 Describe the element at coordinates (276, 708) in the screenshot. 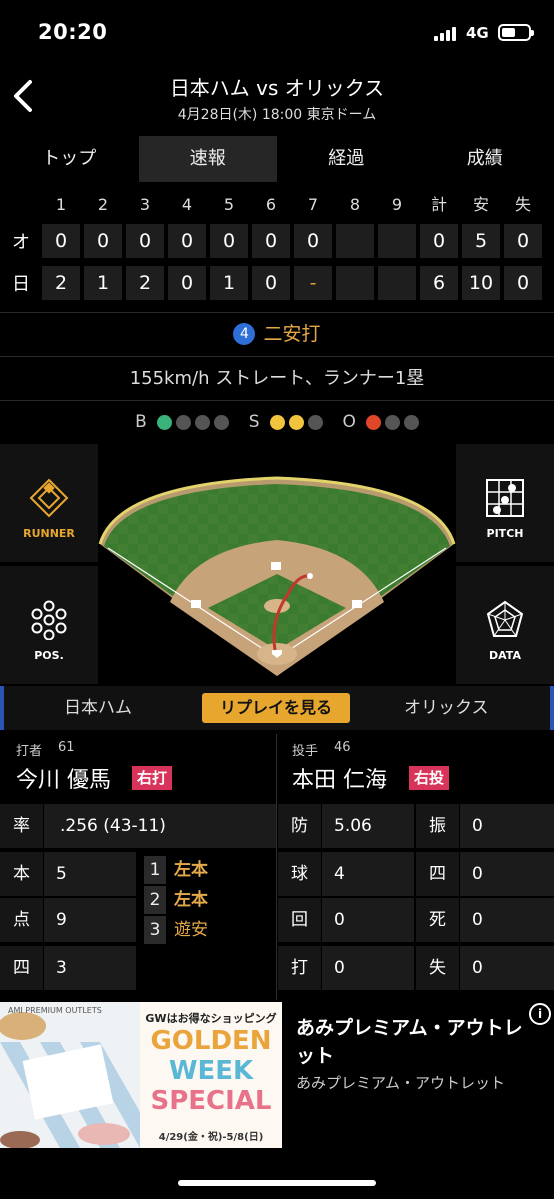

I see `watch-replay-button: リプレイを見る` at that location.